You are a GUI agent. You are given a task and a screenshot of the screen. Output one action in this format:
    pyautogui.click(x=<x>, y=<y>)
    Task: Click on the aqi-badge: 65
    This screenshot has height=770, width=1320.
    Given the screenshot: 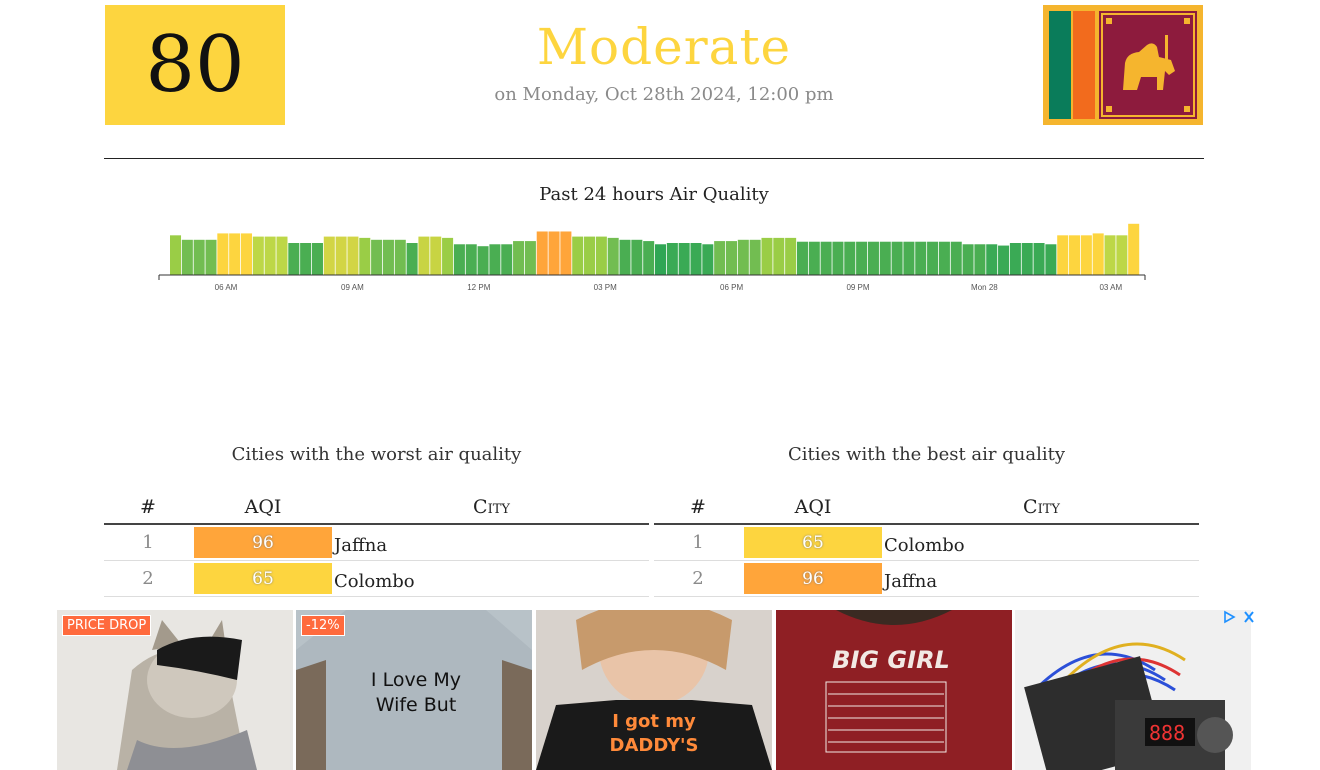 What is the action you would take?
    pyautogui.click(x=813, y=542)
    